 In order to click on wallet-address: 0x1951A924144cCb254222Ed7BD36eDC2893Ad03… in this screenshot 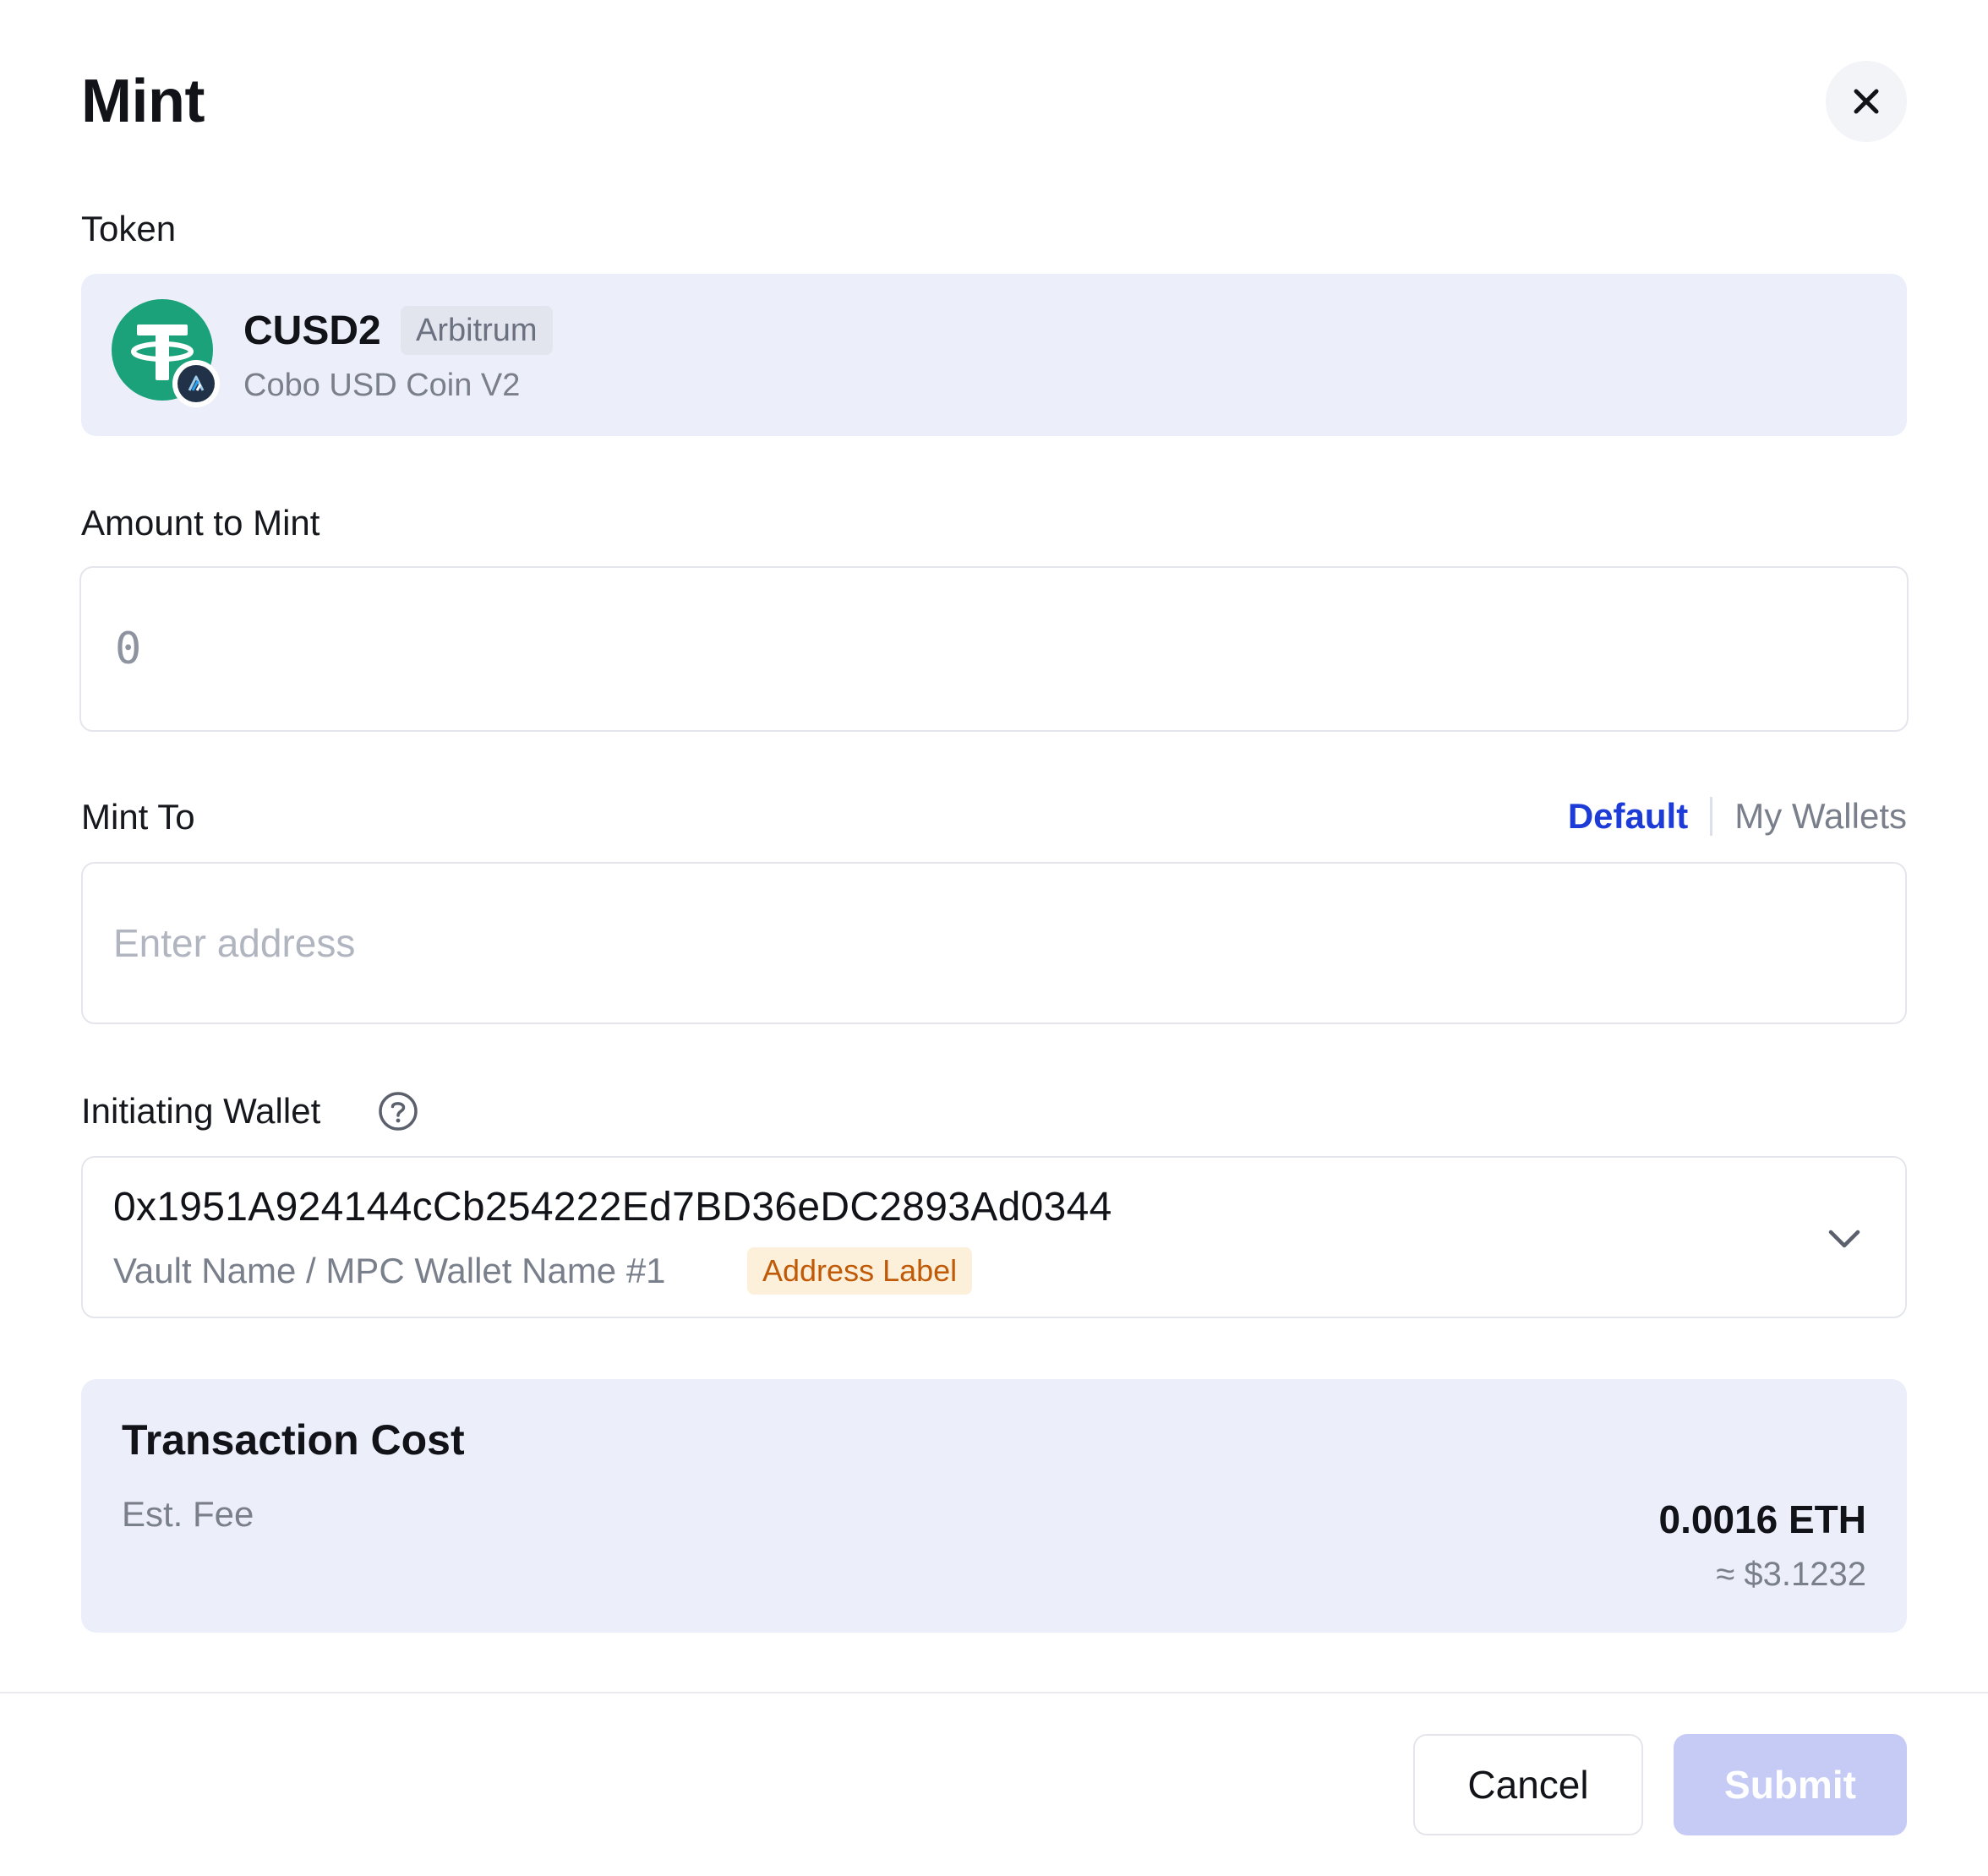, I will do `click(612, 1207)`.